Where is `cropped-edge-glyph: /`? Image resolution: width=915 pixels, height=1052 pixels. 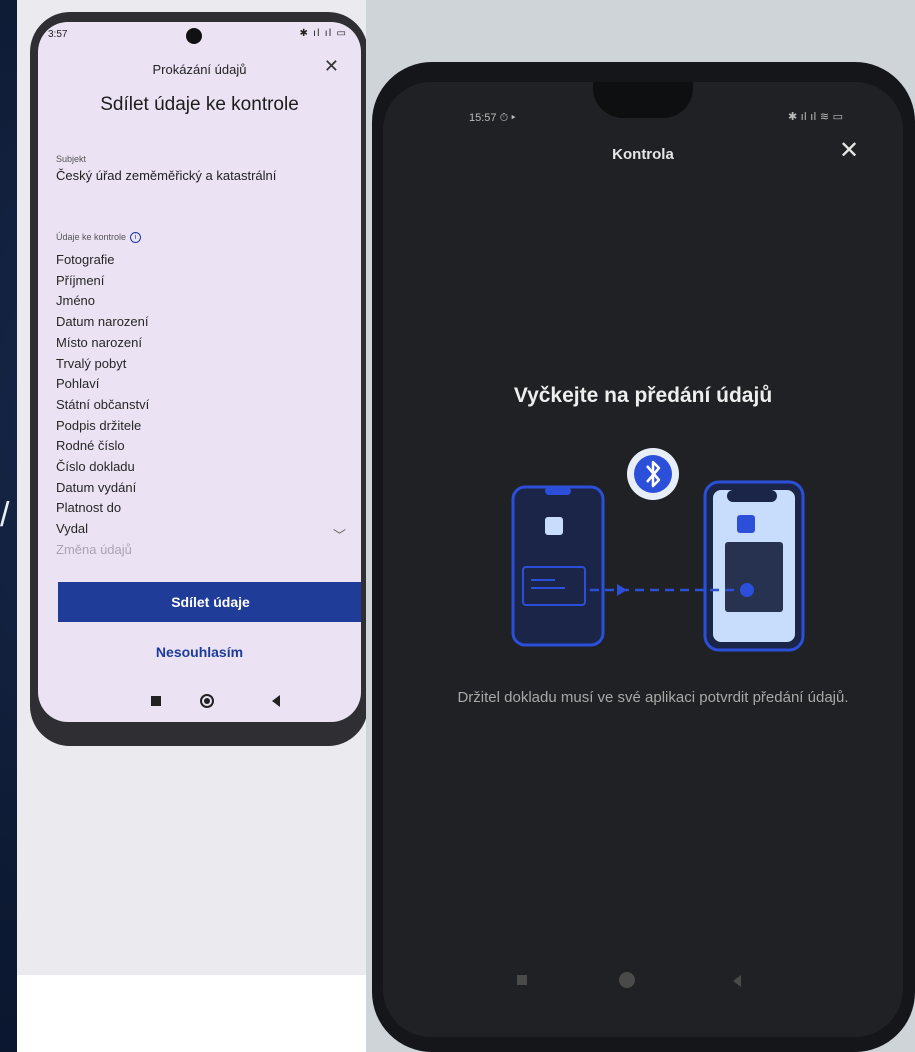
cropped-edge-glyph: / is located at coordinates (5, 515).